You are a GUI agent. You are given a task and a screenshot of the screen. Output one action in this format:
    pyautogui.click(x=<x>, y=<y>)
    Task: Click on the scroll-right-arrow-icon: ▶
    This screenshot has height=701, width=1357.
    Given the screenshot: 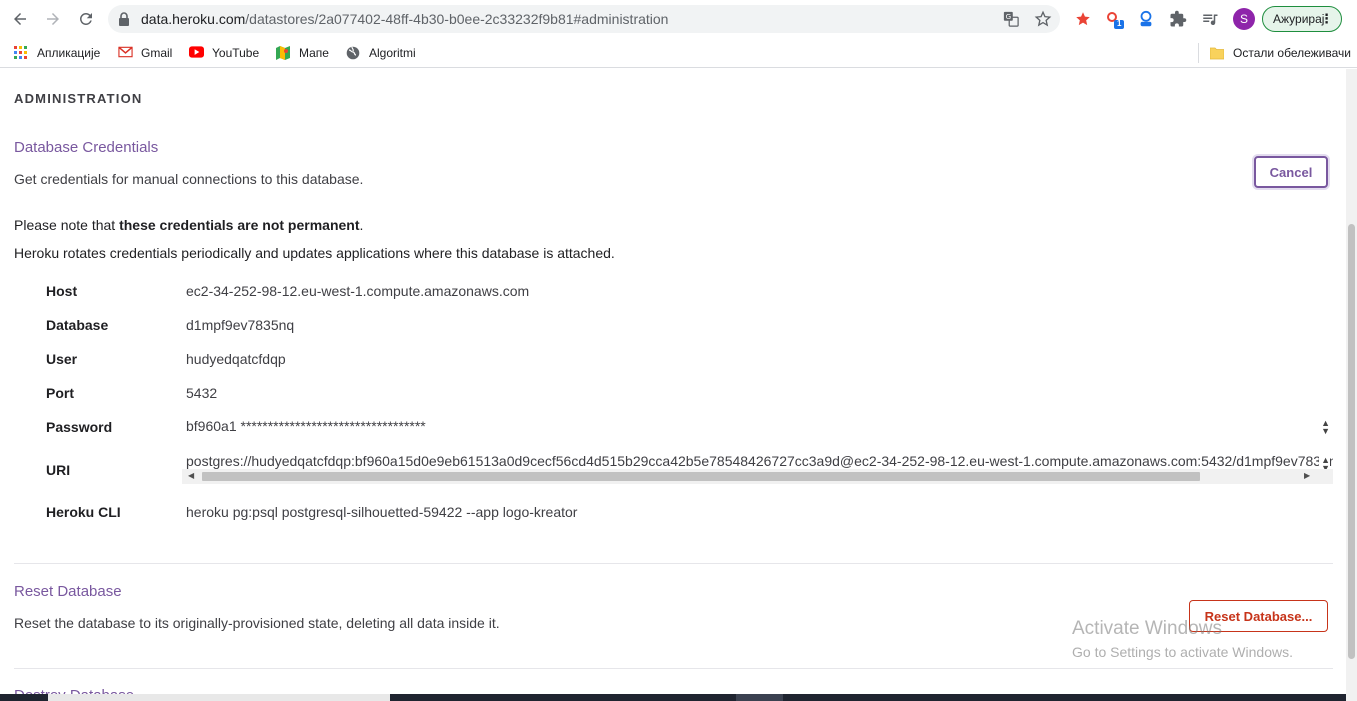 What is the action you would take?
    pyautogui.click(x=1307, y=475)
    